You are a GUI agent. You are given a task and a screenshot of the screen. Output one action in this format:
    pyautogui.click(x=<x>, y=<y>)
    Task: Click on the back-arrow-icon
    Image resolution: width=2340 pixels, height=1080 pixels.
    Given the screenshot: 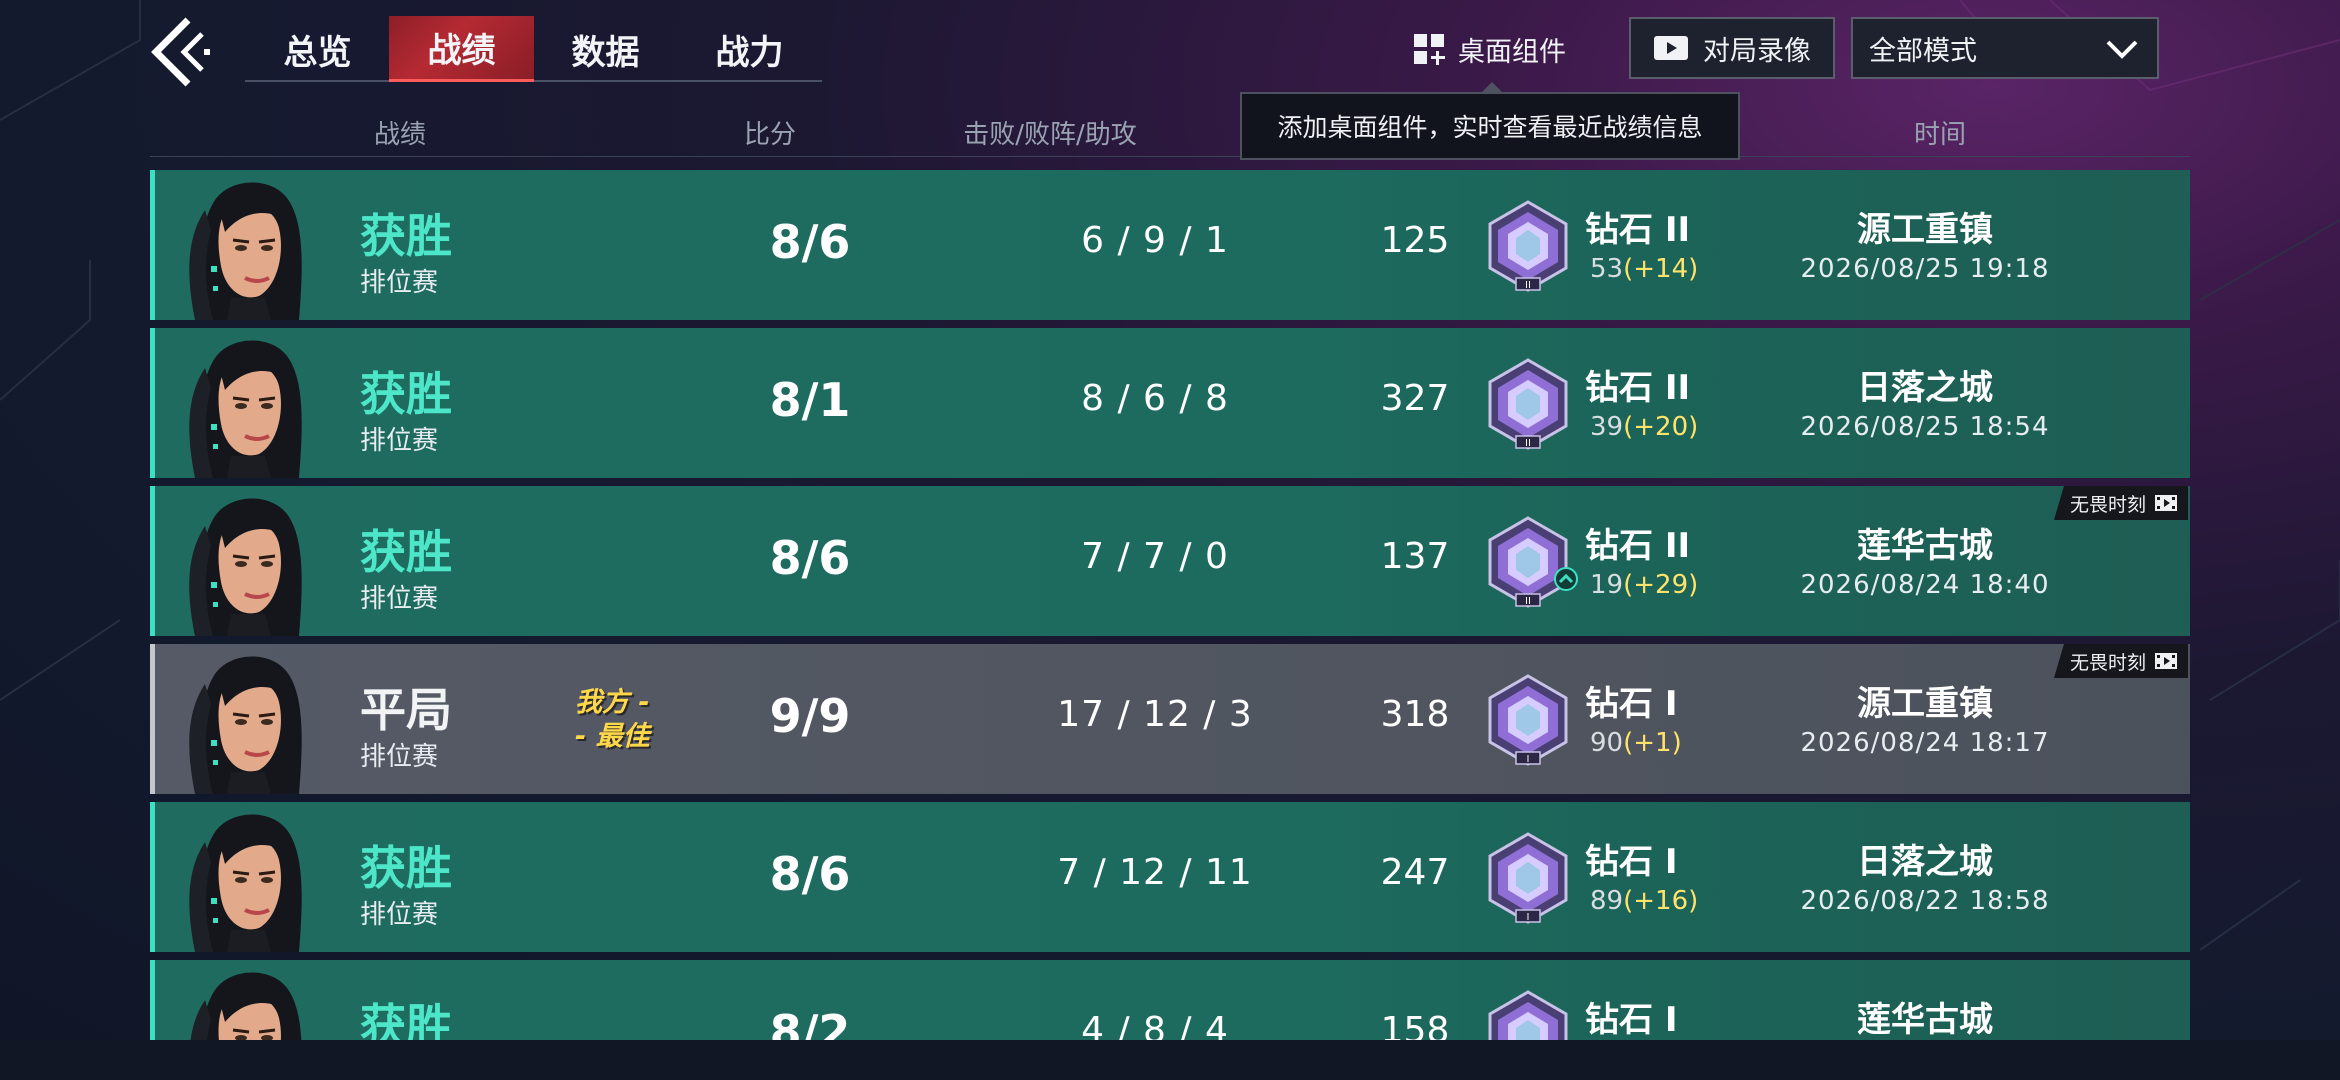 What is the action you would take?
    pyautogui.click(x=180, y=52)
    